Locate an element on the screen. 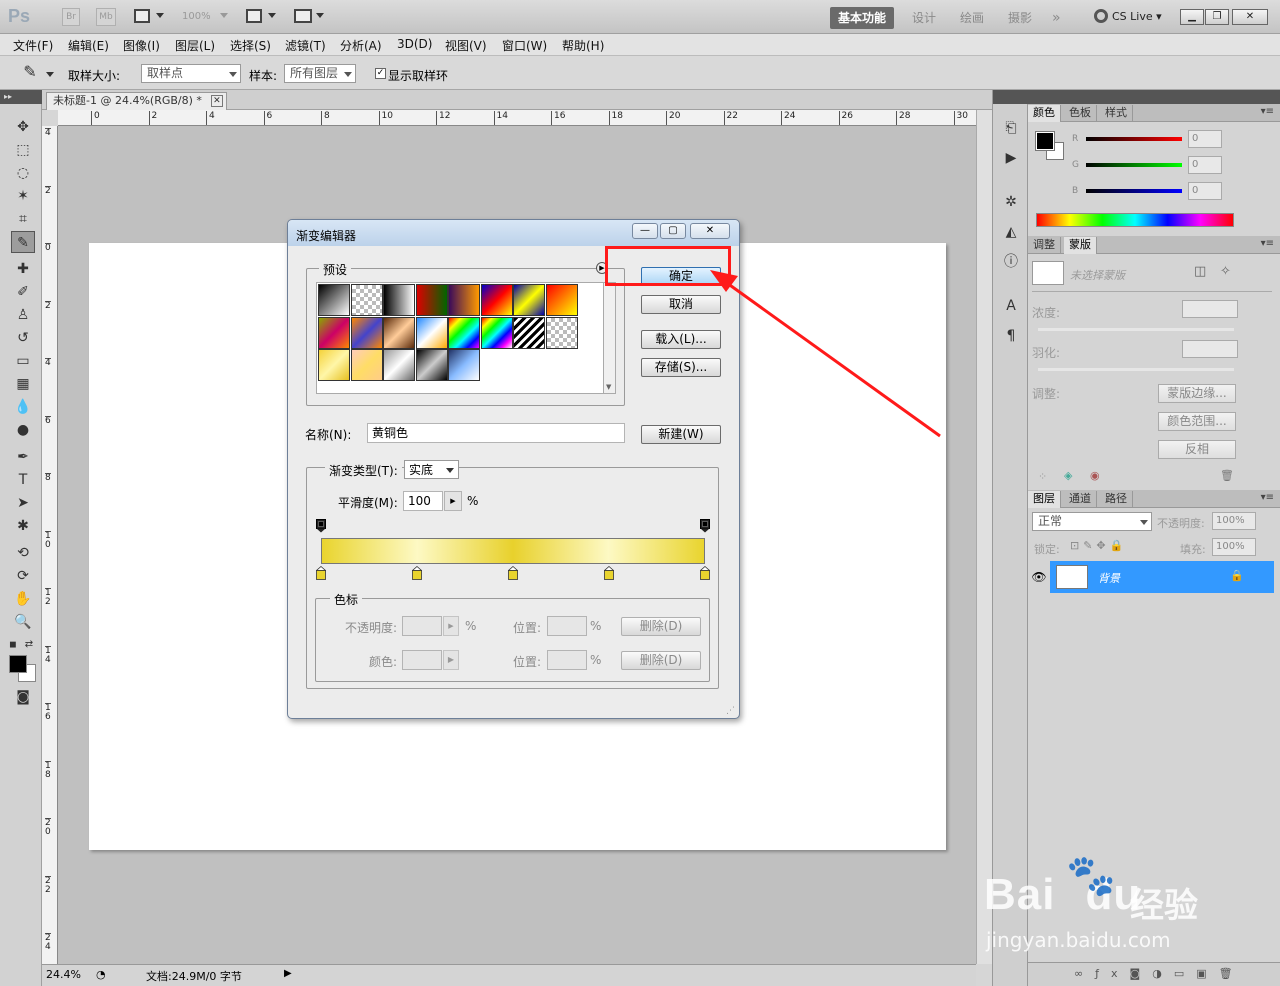  delete-opacity-stop-button: 删除(D) is located at coordinates (661, 626).